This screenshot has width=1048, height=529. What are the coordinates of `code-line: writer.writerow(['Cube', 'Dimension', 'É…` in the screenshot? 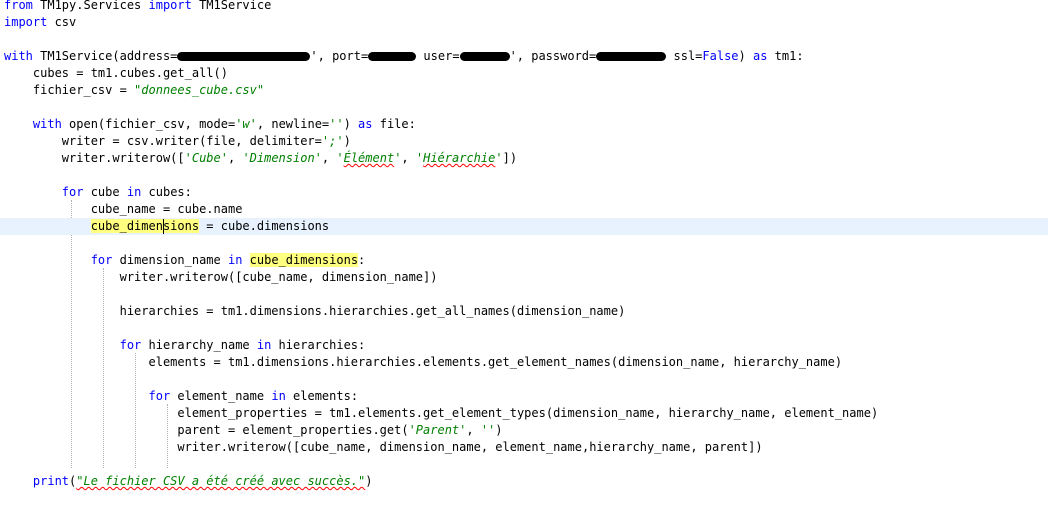 It's located at (524, 158).